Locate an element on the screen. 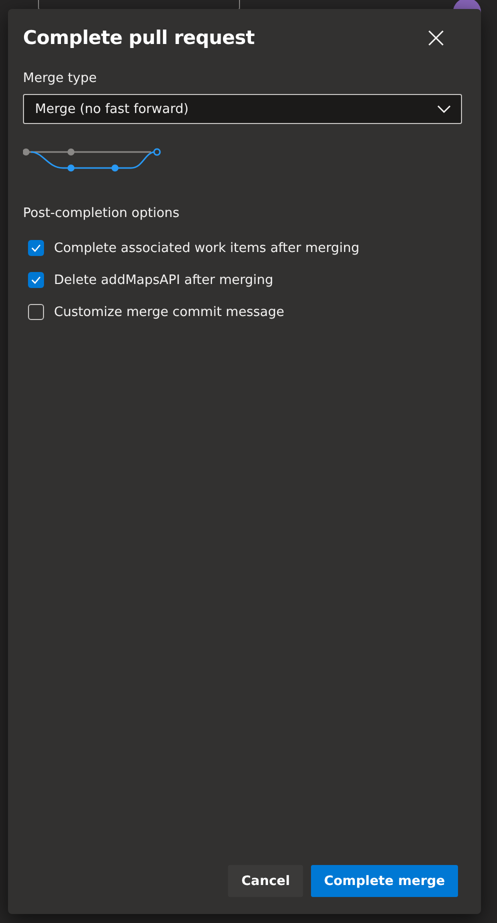  field-label: Merge type is located at coordinates (60, 78).